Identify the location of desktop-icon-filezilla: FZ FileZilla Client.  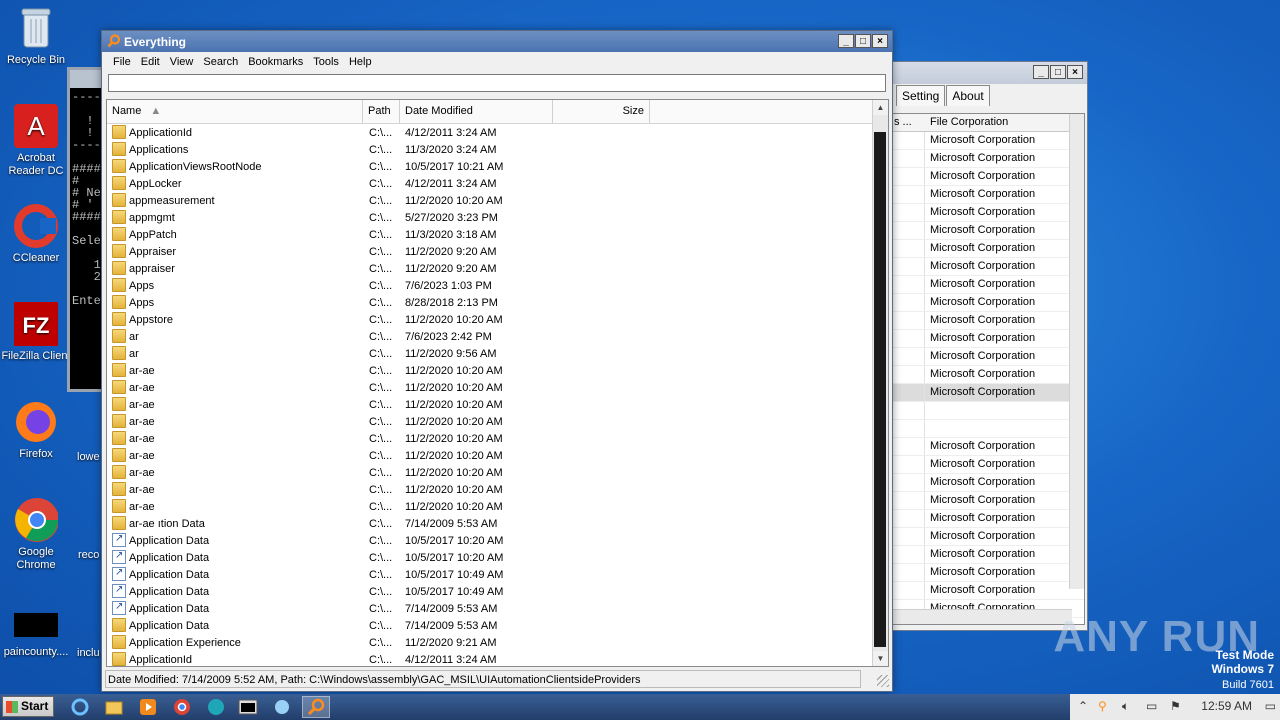
(36, 332).